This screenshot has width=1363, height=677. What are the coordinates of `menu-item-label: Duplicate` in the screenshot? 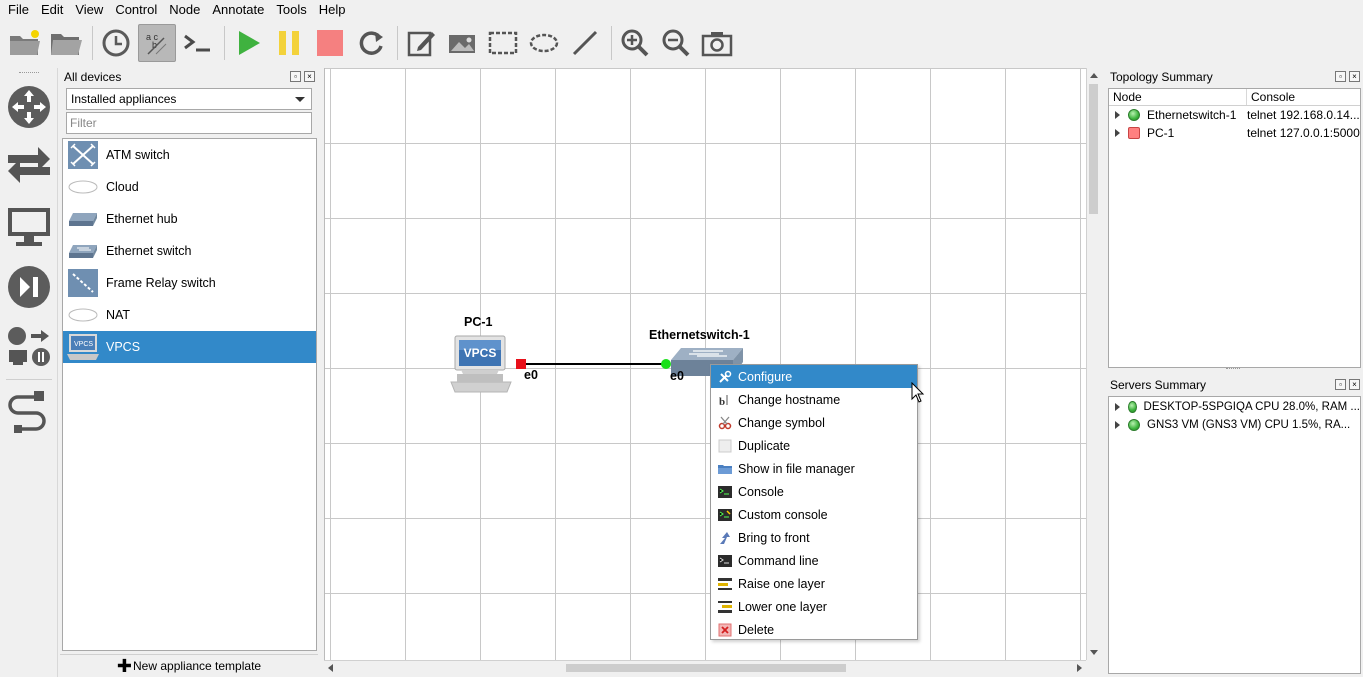 It's located at (764, 445).